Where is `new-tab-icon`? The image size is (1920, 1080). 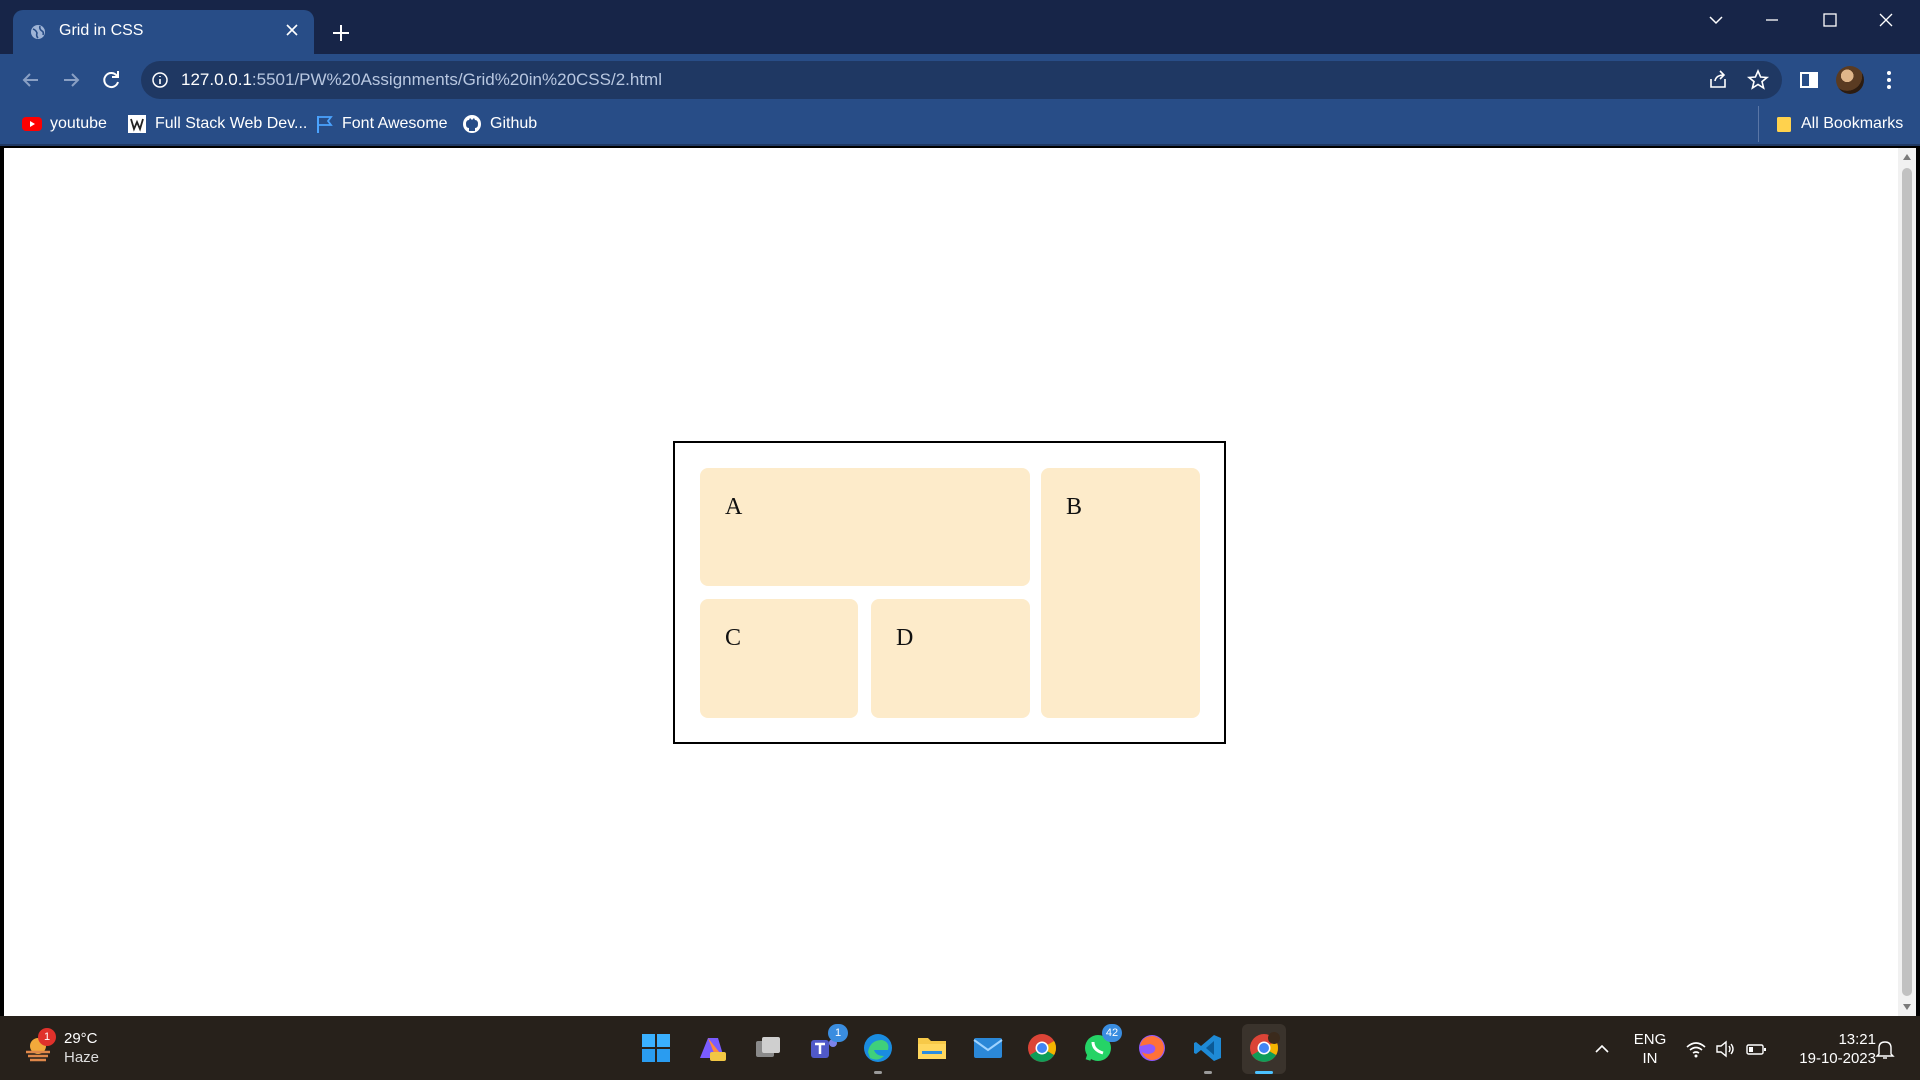 new-tab-icon is located at coordinates (341, 33).